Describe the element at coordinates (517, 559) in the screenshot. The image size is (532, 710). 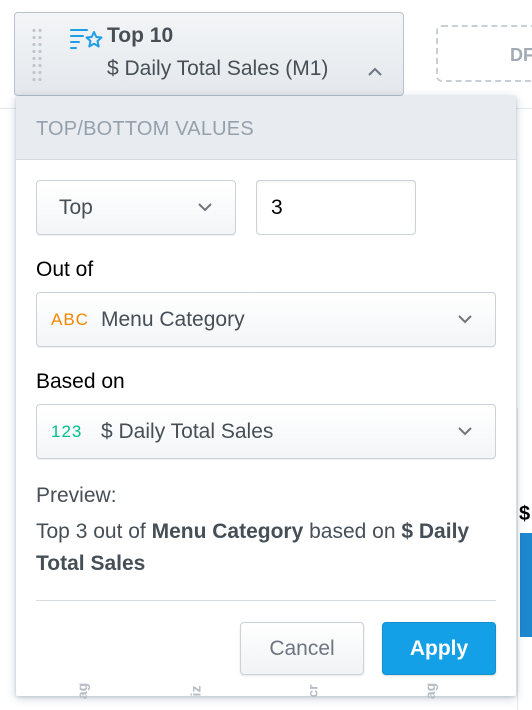
I see `chart-border` at that location.